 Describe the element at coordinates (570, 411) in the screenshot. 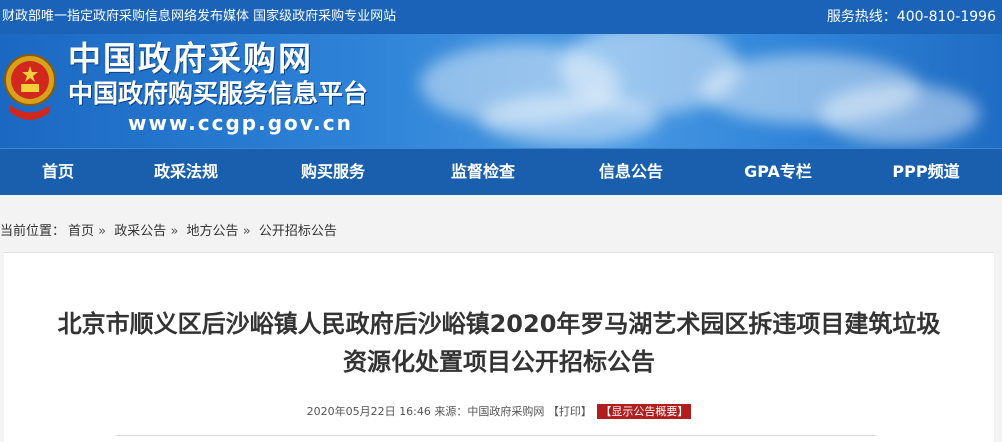

I see `print-link: 【打印】` at that location.